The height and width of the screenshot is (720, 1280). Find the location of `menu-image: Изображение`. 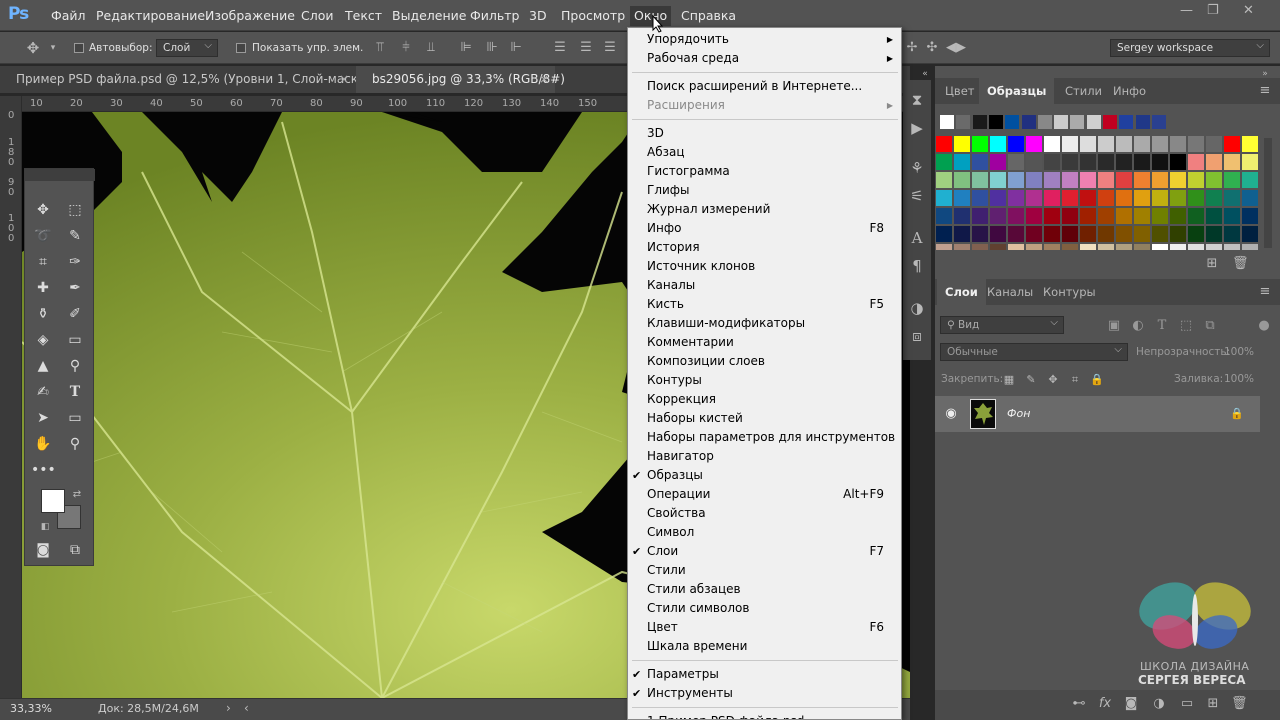

menu-image: Изображение is located at coordinates (250, 15).